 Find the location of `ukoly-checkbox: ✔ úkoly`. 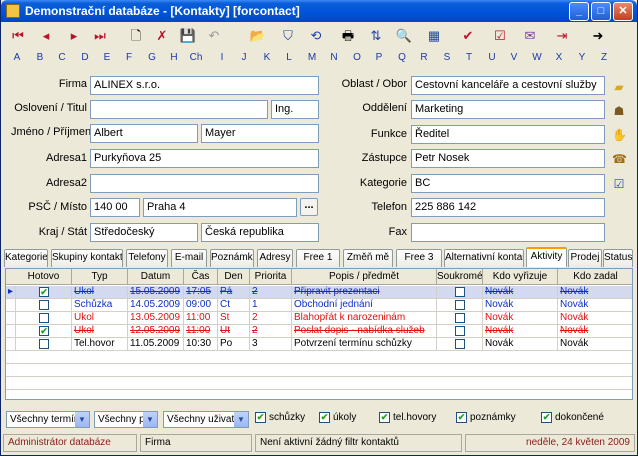

ukoly-checkbox: ✔ úkoly is located at coordinates (337, 417).